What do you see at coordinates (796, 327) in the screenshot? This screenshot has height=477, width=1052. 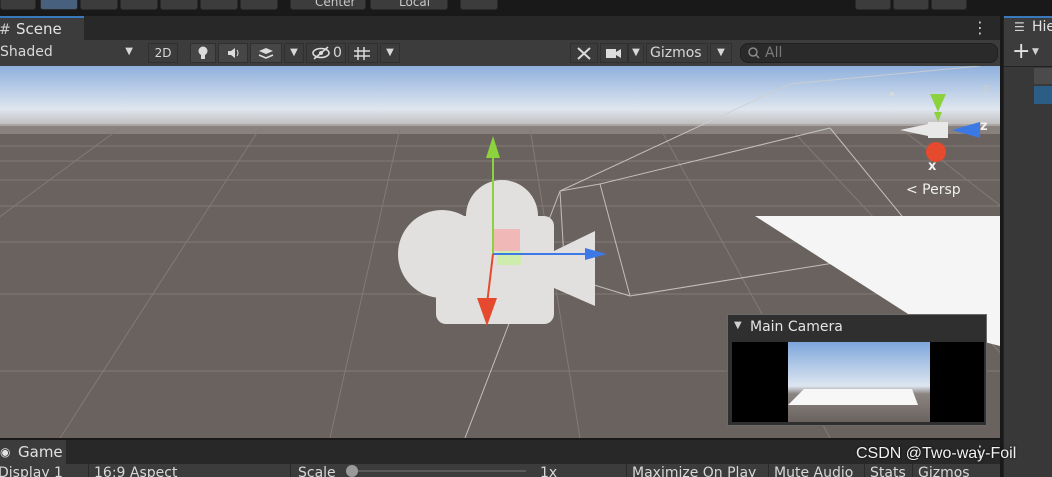 I see `camera-preview-title: Main Camera` at bounding box center [796, 327].